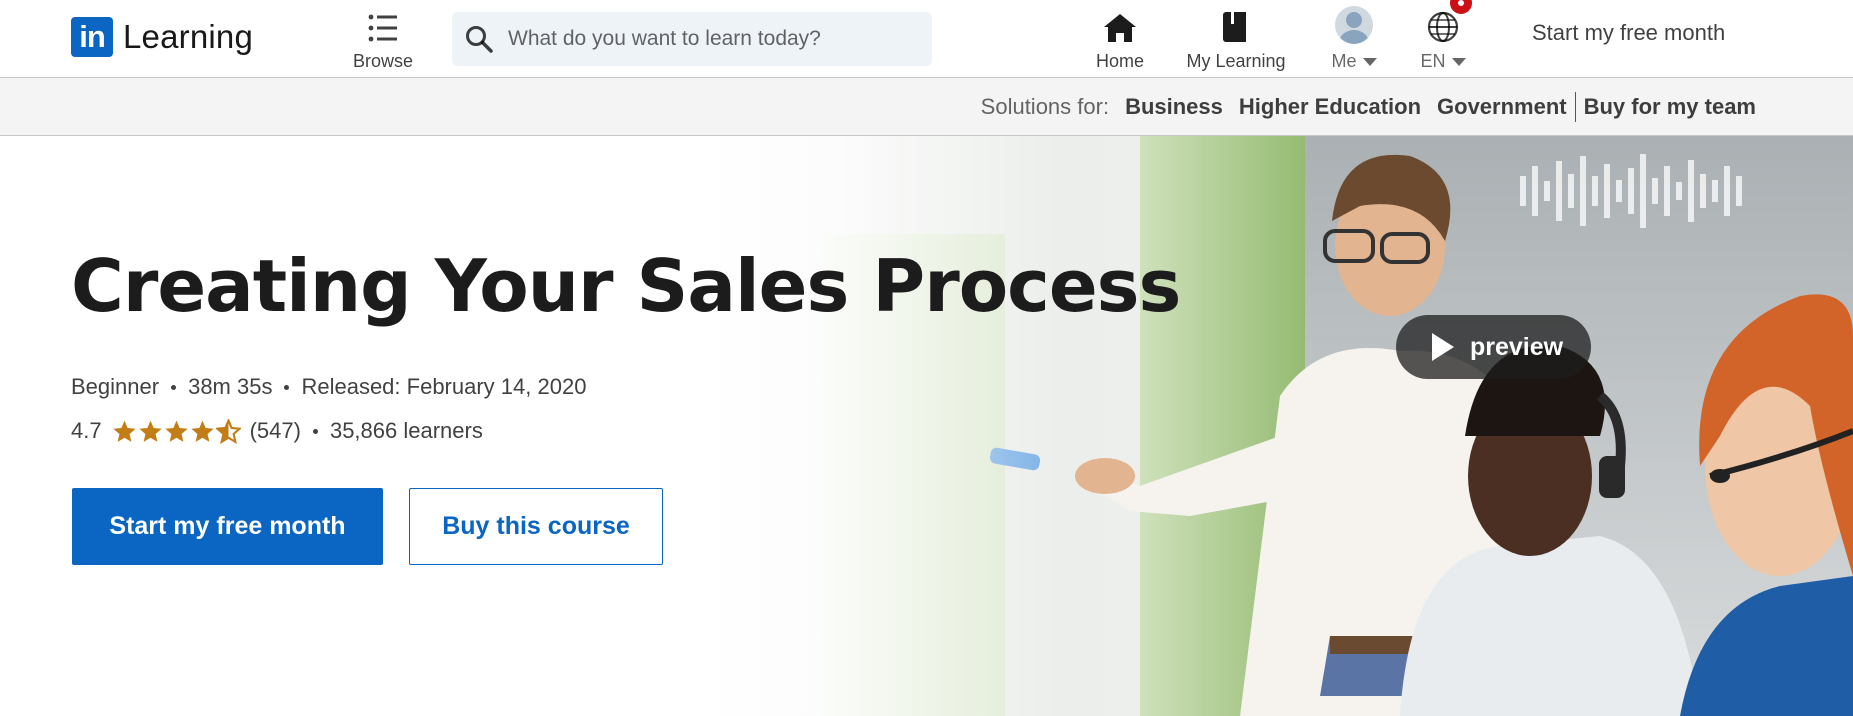  Describe the element at coordinates (383, 22) in the screenshot. I see `list-icon` at that location.